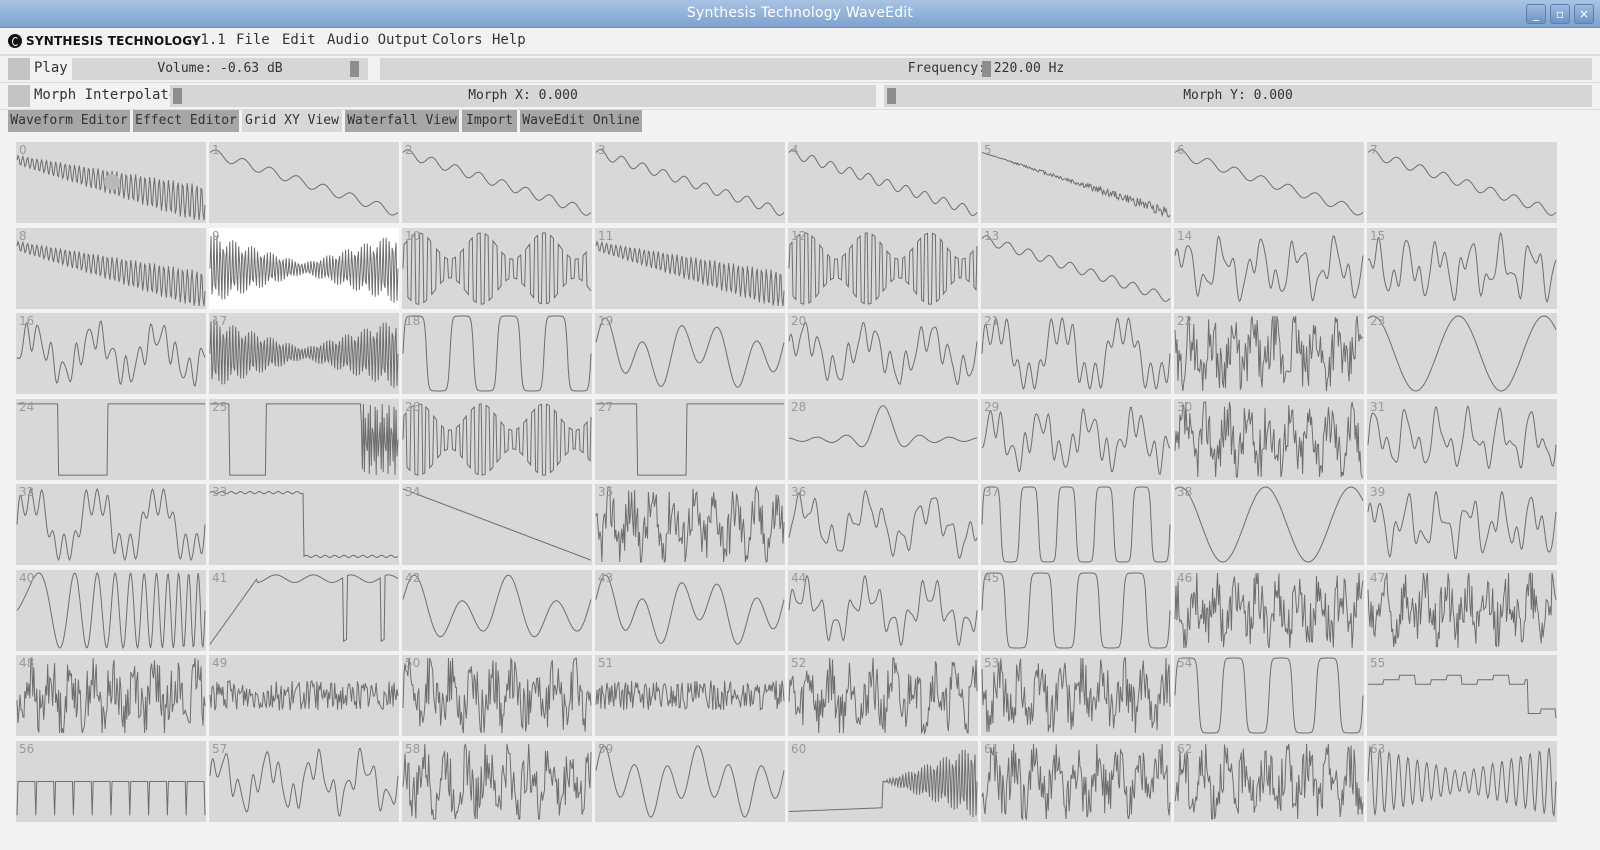 The height and width of the screenshot is (850, 1600). I want to click on wave-cell: 22, so click(1269, 353).